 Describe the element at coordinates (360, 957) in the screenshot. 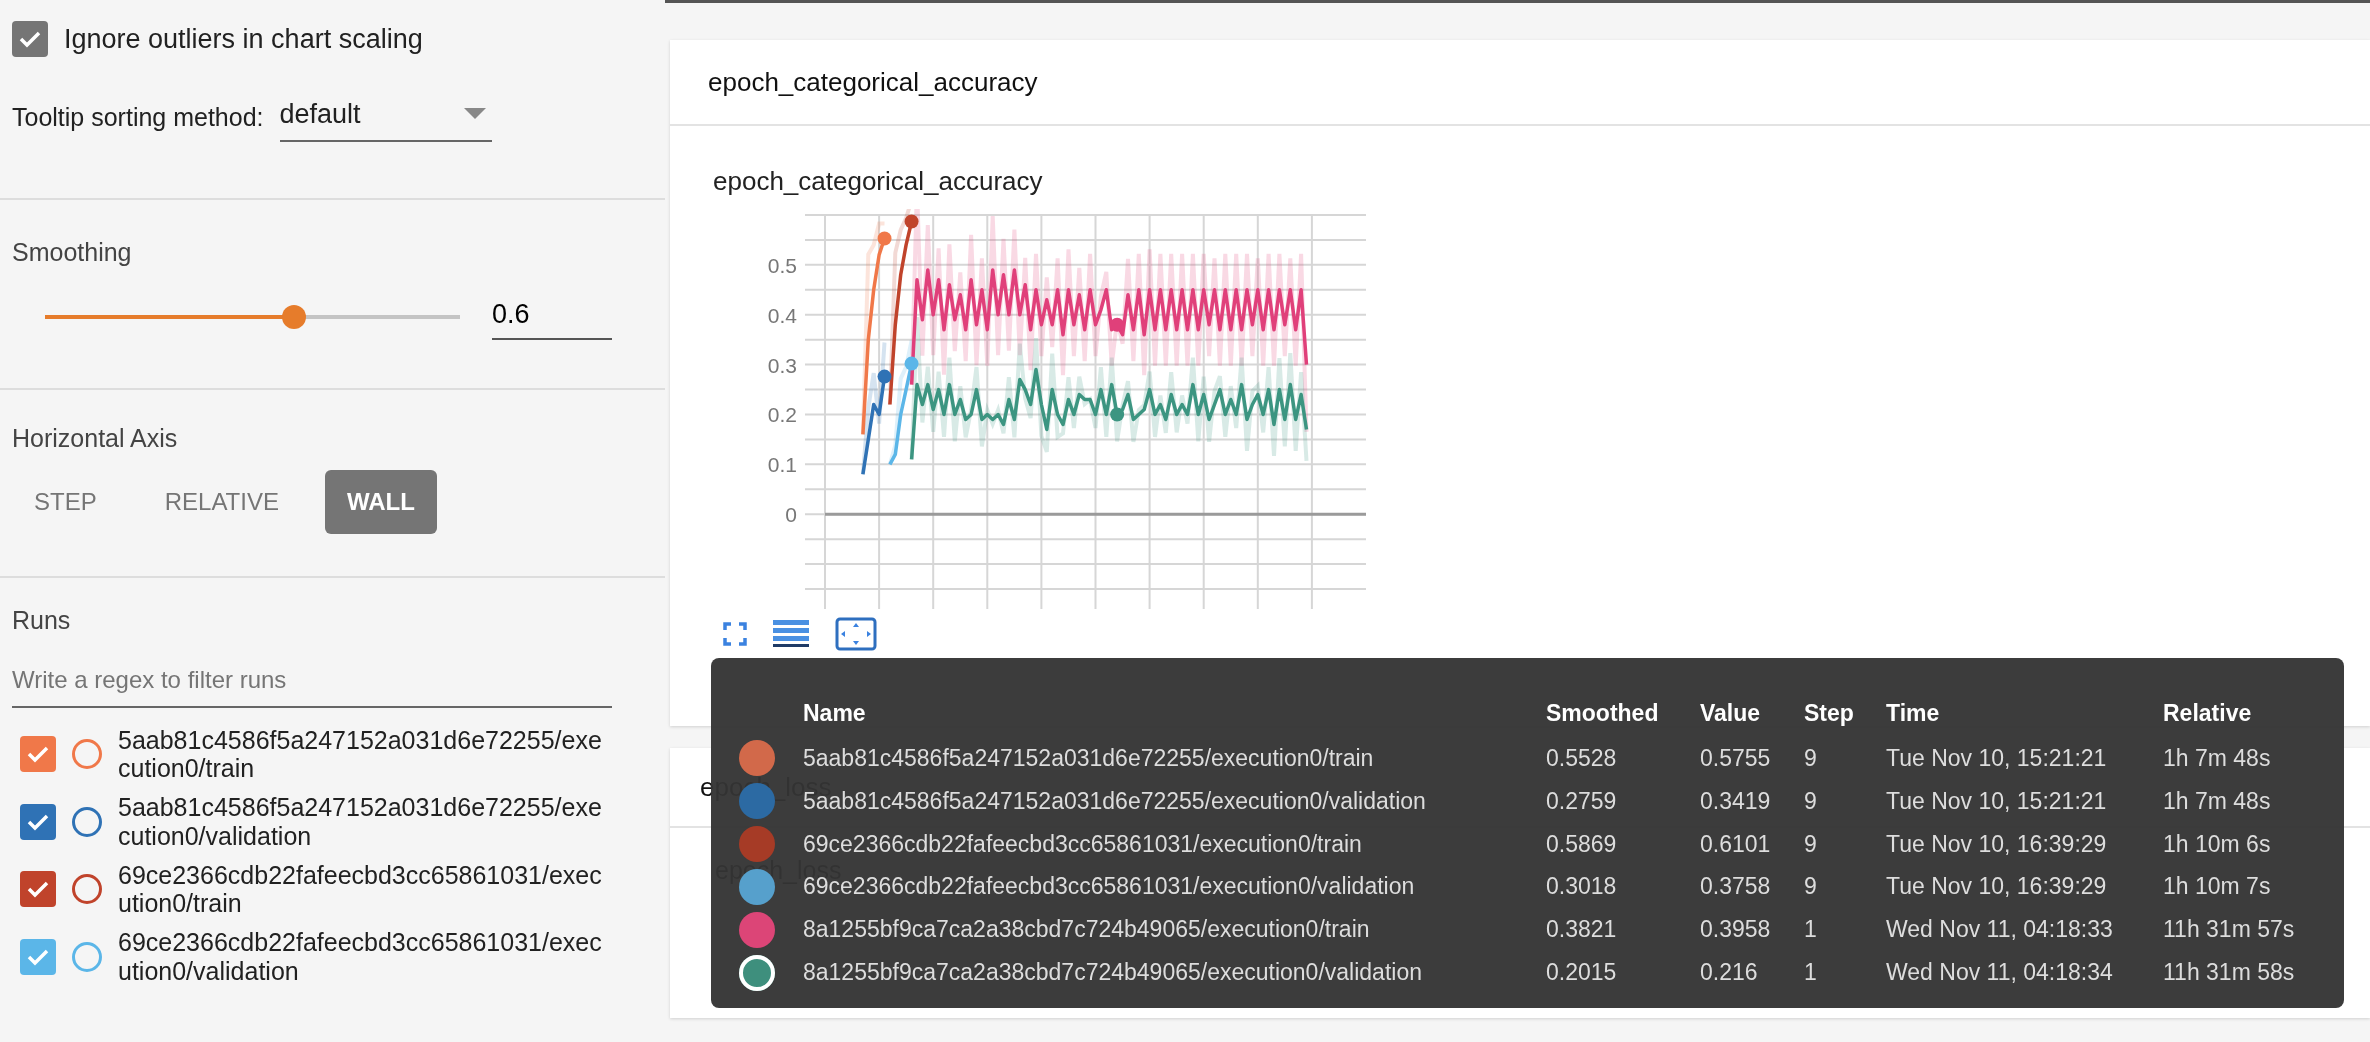

I see `run-name: 69ce2366cdb22fafeecbd3cc65861031/execution0/validation` at that location.